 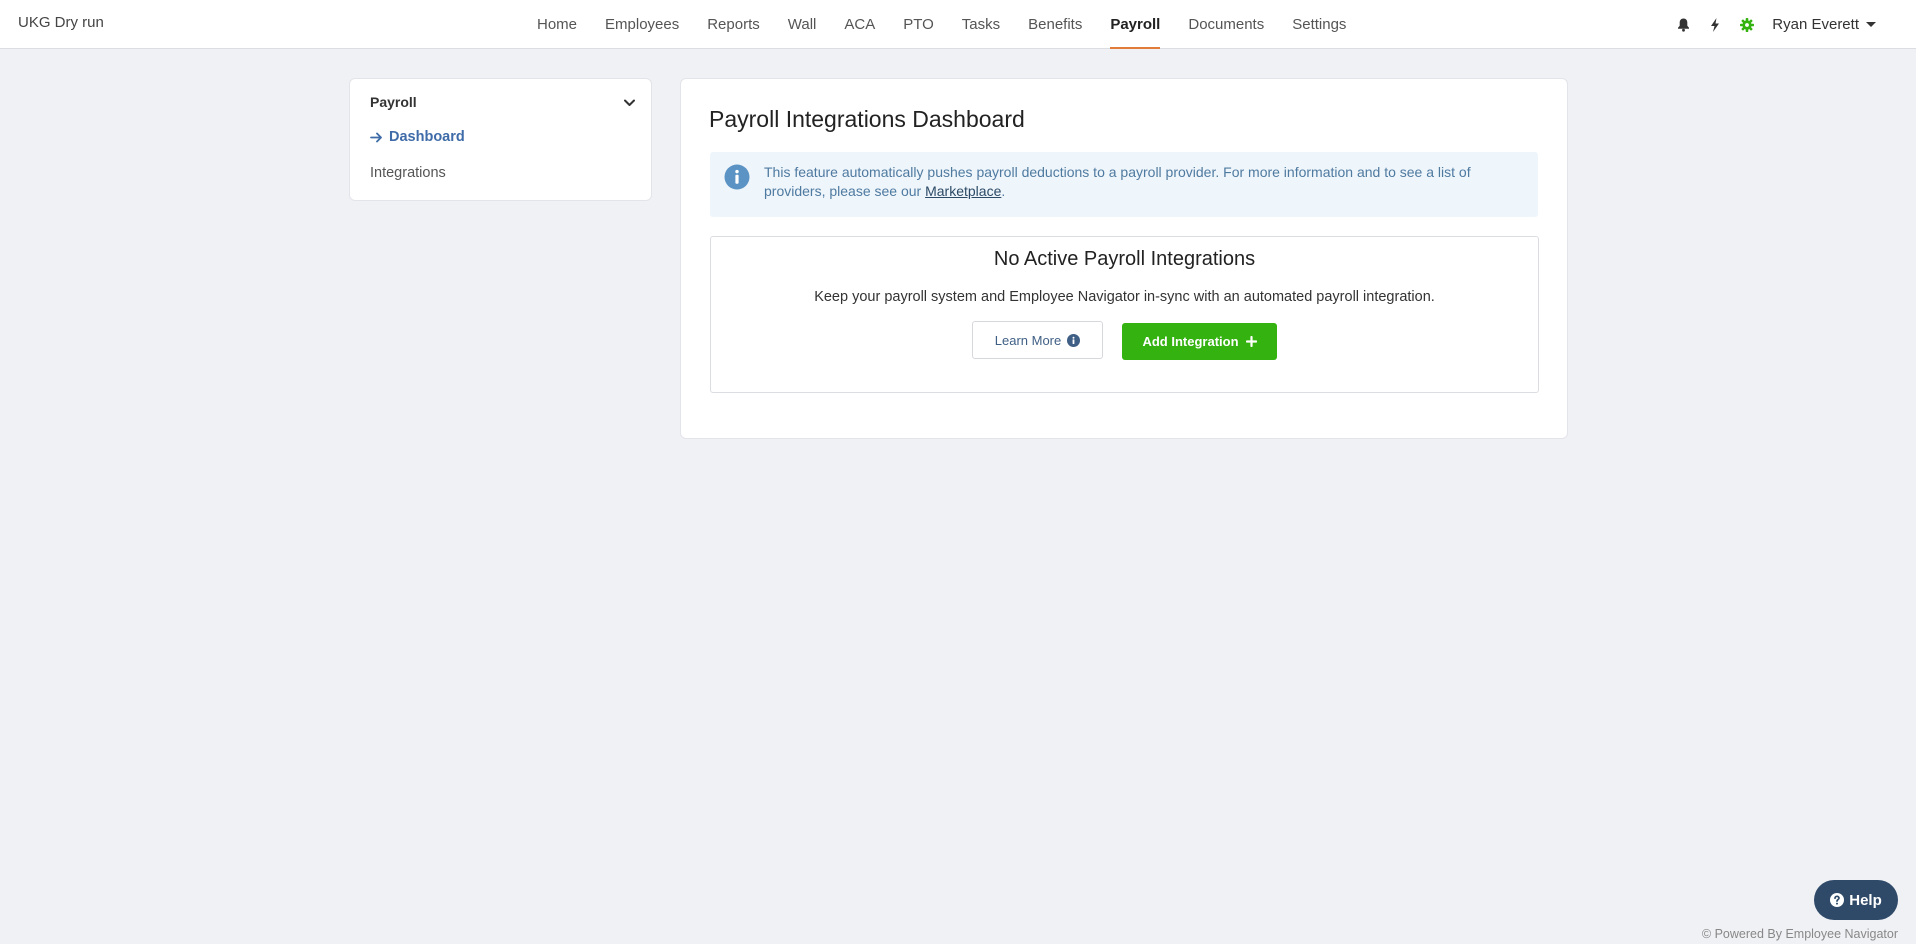 What do you see at coordinates (1074, 340) in the screenshot?
I see `info-circle-icon` at bounding box center [1074, 340].